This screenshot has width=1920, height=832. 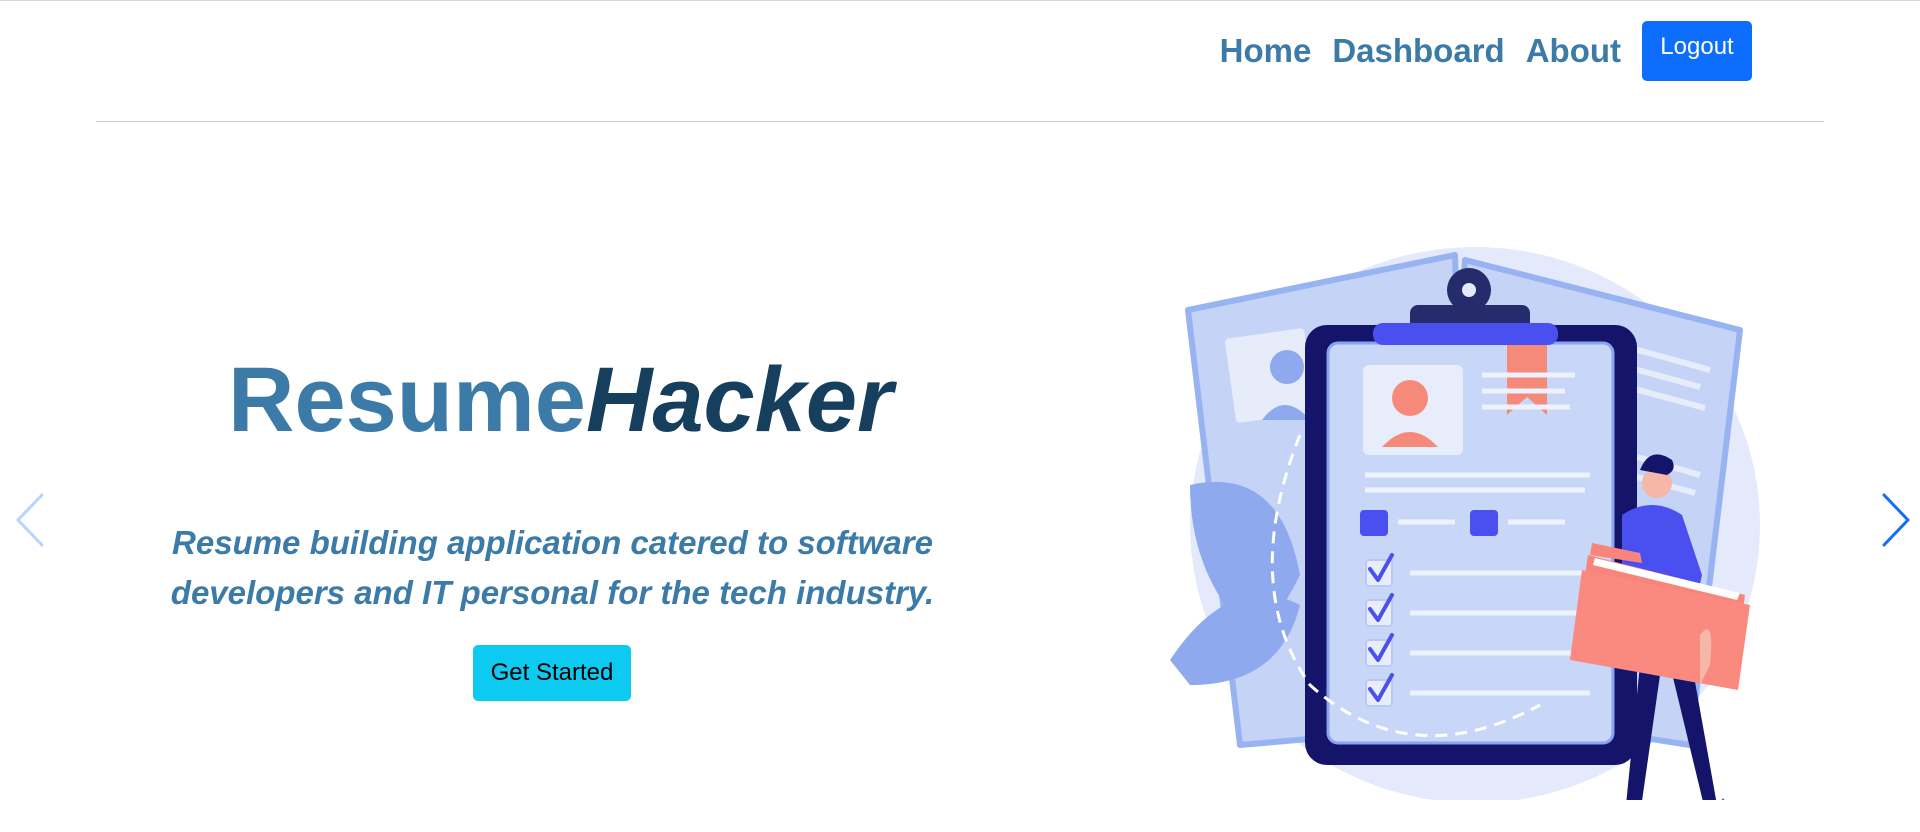 I want to click on nav-links: Home Dashboard About Logout, so click(x=1486, y=51).